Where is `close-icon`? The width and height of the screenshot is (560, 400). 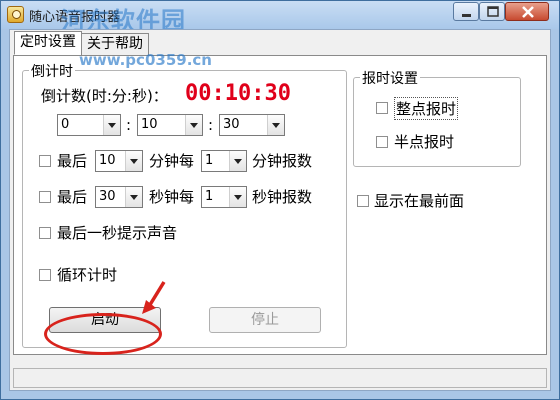 close-icon is located at coordinates (528, 12).